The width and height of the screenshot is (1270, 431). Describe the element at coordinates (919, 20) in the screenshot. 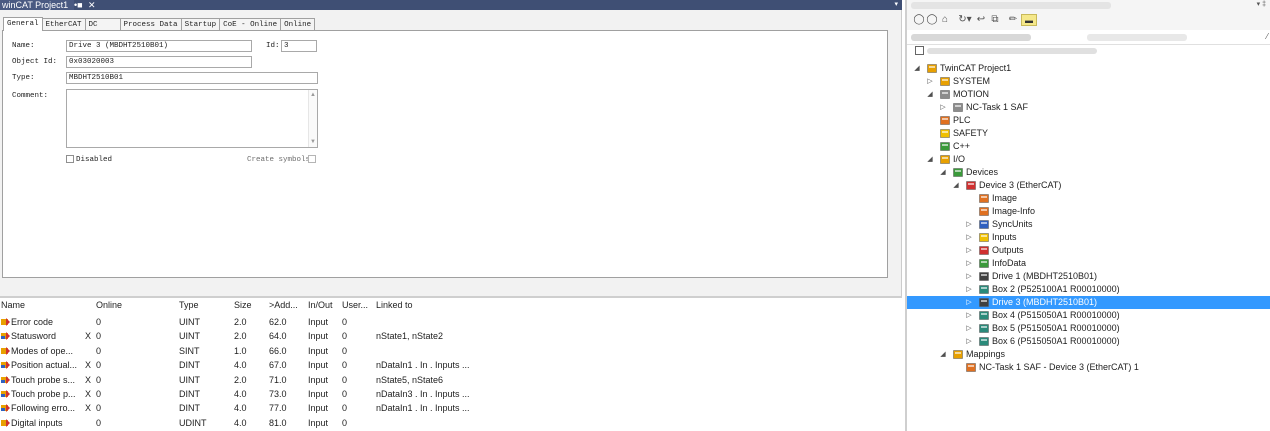

I see `back-icon: ◯` at that location.